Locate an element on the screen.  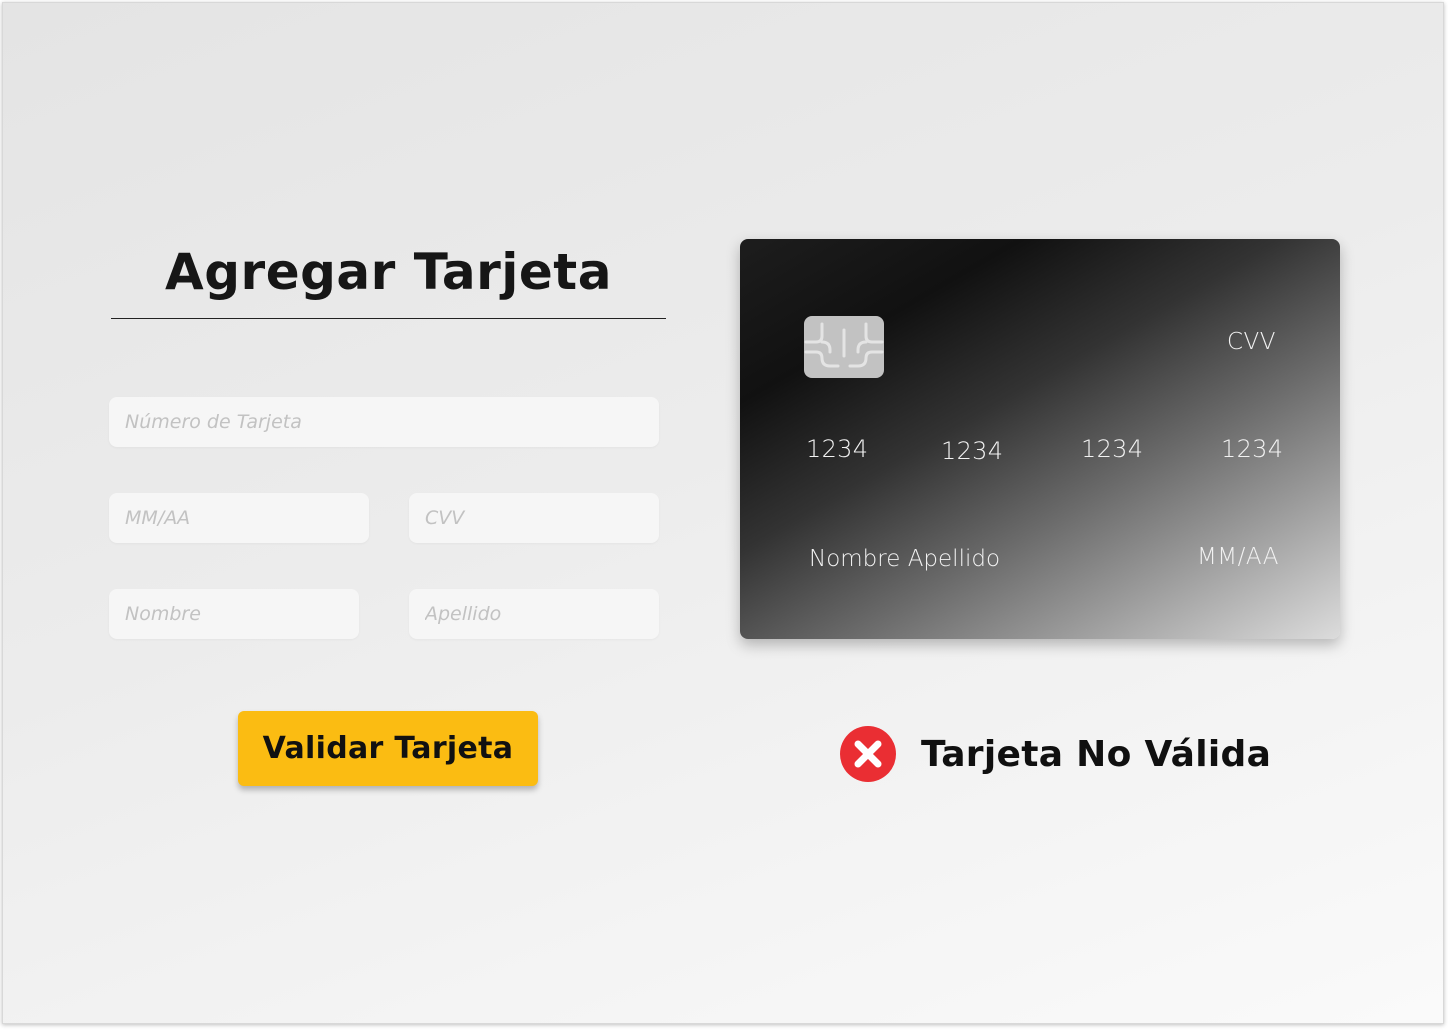
validate-card-button: Validar Tarjeta is located at coordinates (388, 748).